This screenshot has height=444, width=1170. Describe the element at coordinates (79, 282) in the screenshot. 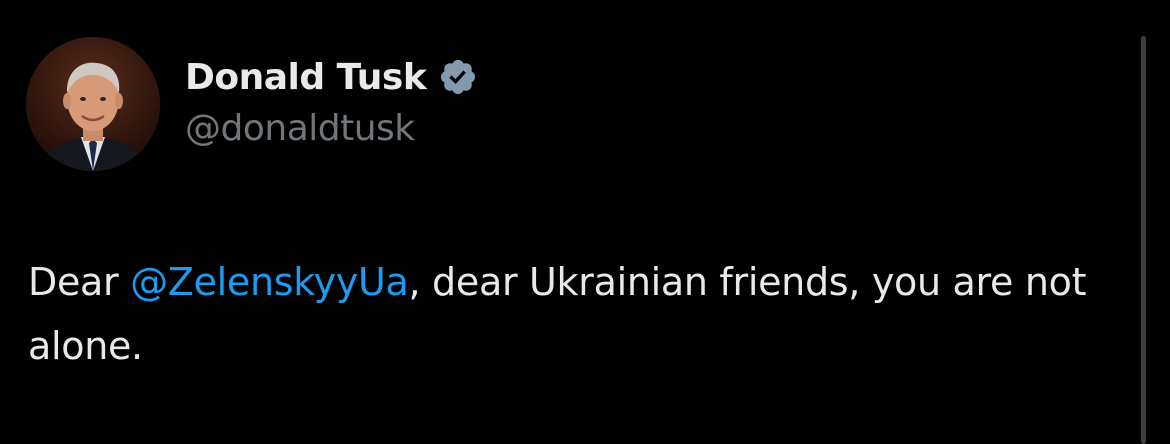

I see `tweet-text-before: Dear` at that location.